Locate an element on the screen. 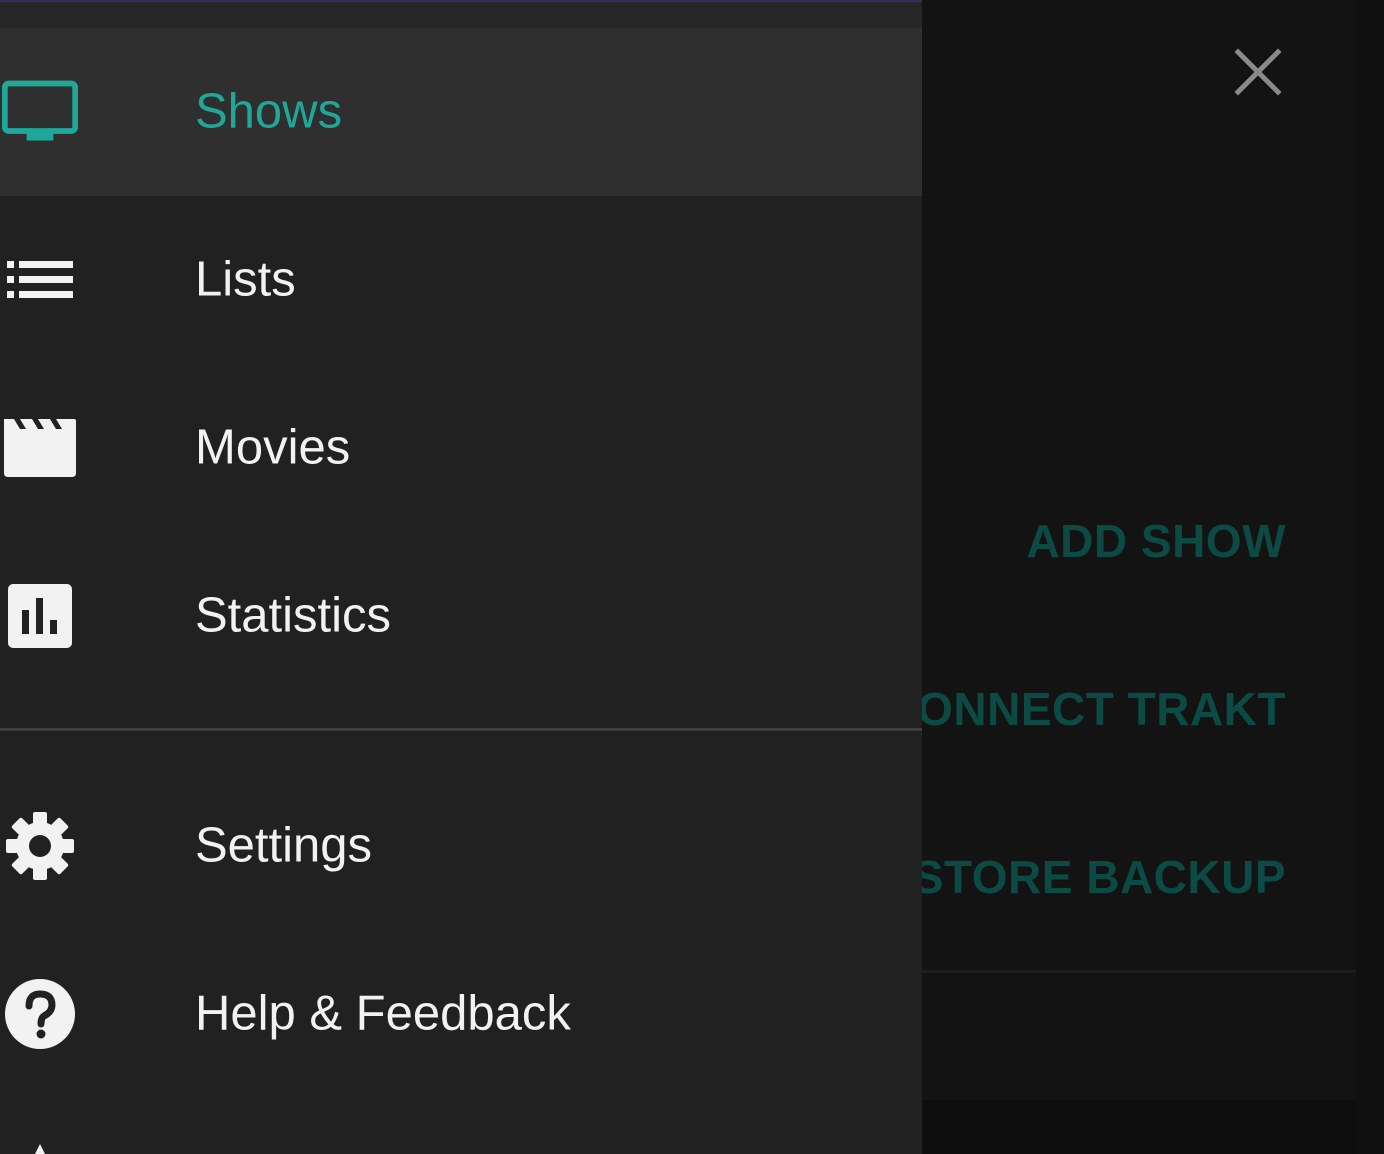 This screenshot has height=1154, width=1384. nav-item-label: Statistics is located at coordinates (293, 615).